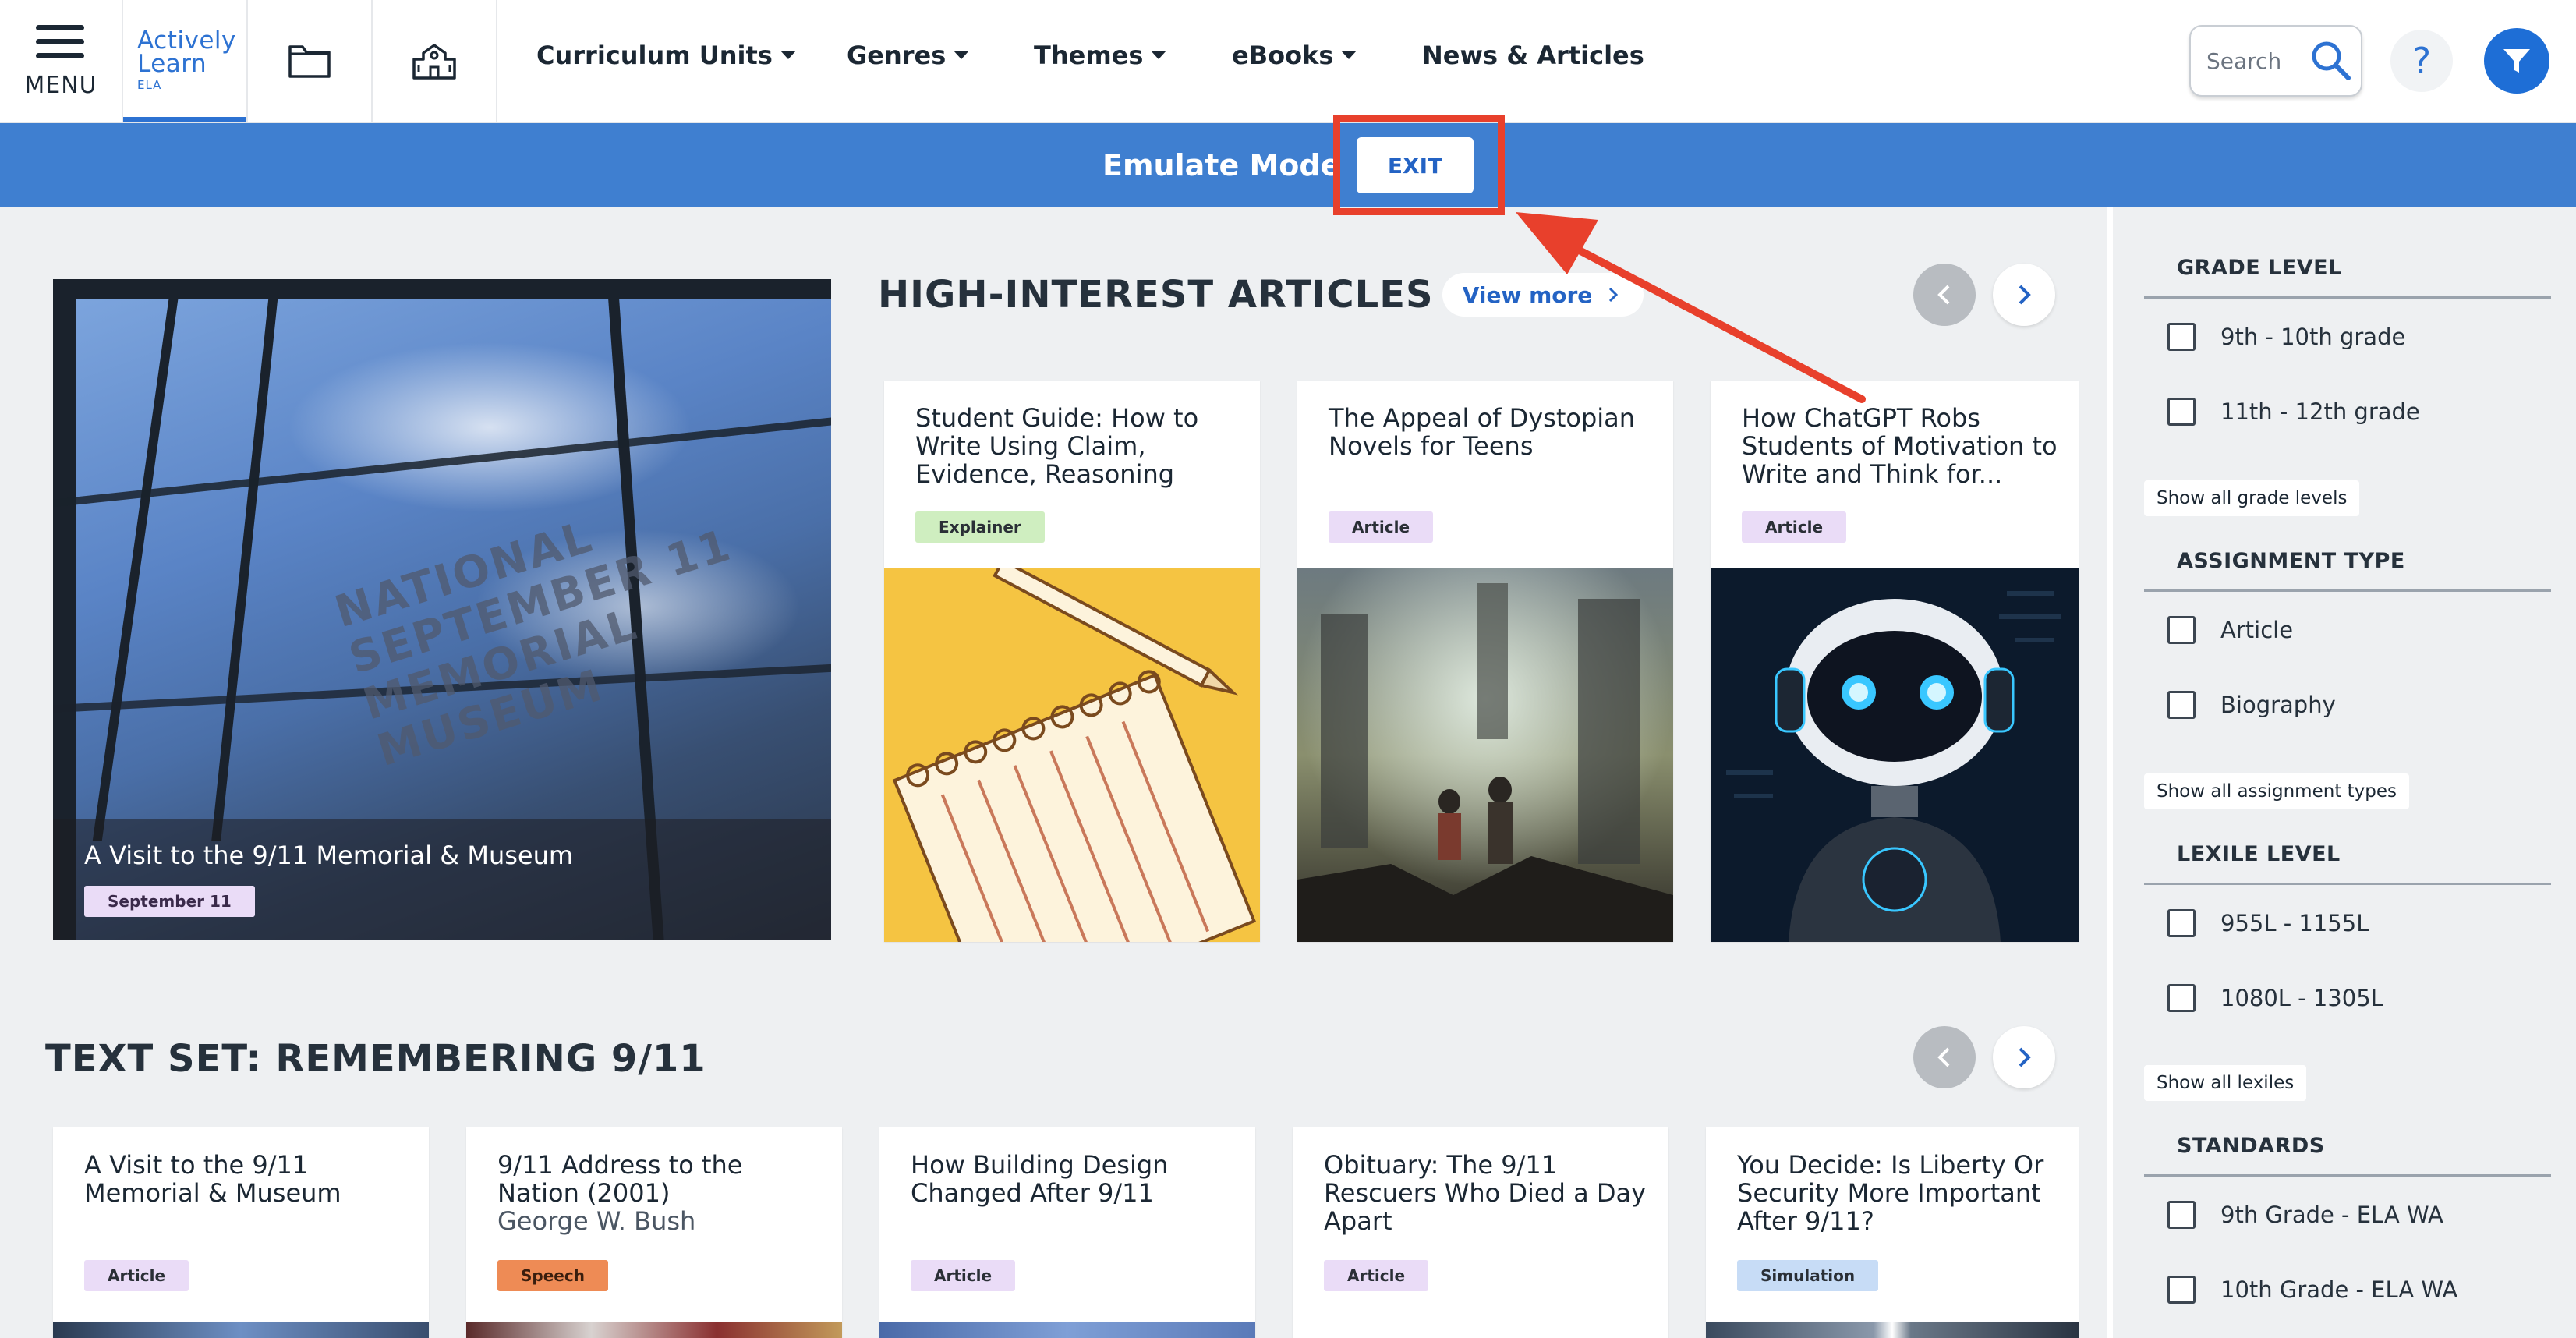 This screenshot has width=2576, height=1338. I want to click on menu-button: MENU, so click(61, 61).